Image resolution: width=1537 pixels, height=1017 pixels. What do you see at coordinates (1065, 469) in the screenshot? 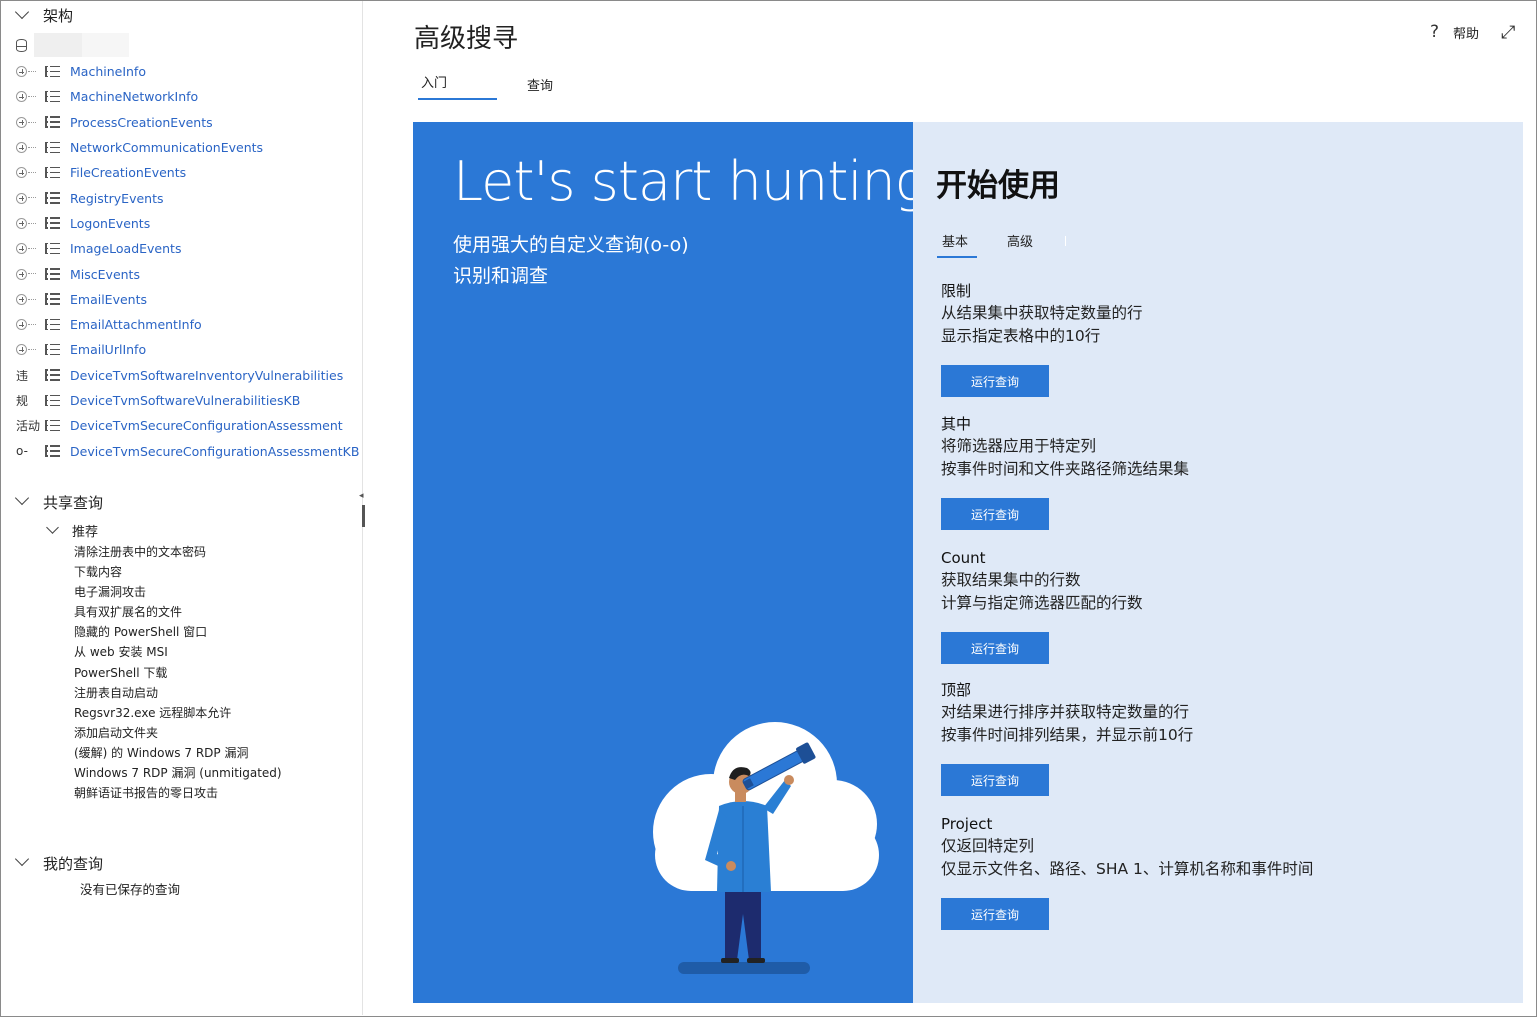
I see `example-description: 按事件时间和文件夹路径筛选结果集` at bounding box center [1065, 469].